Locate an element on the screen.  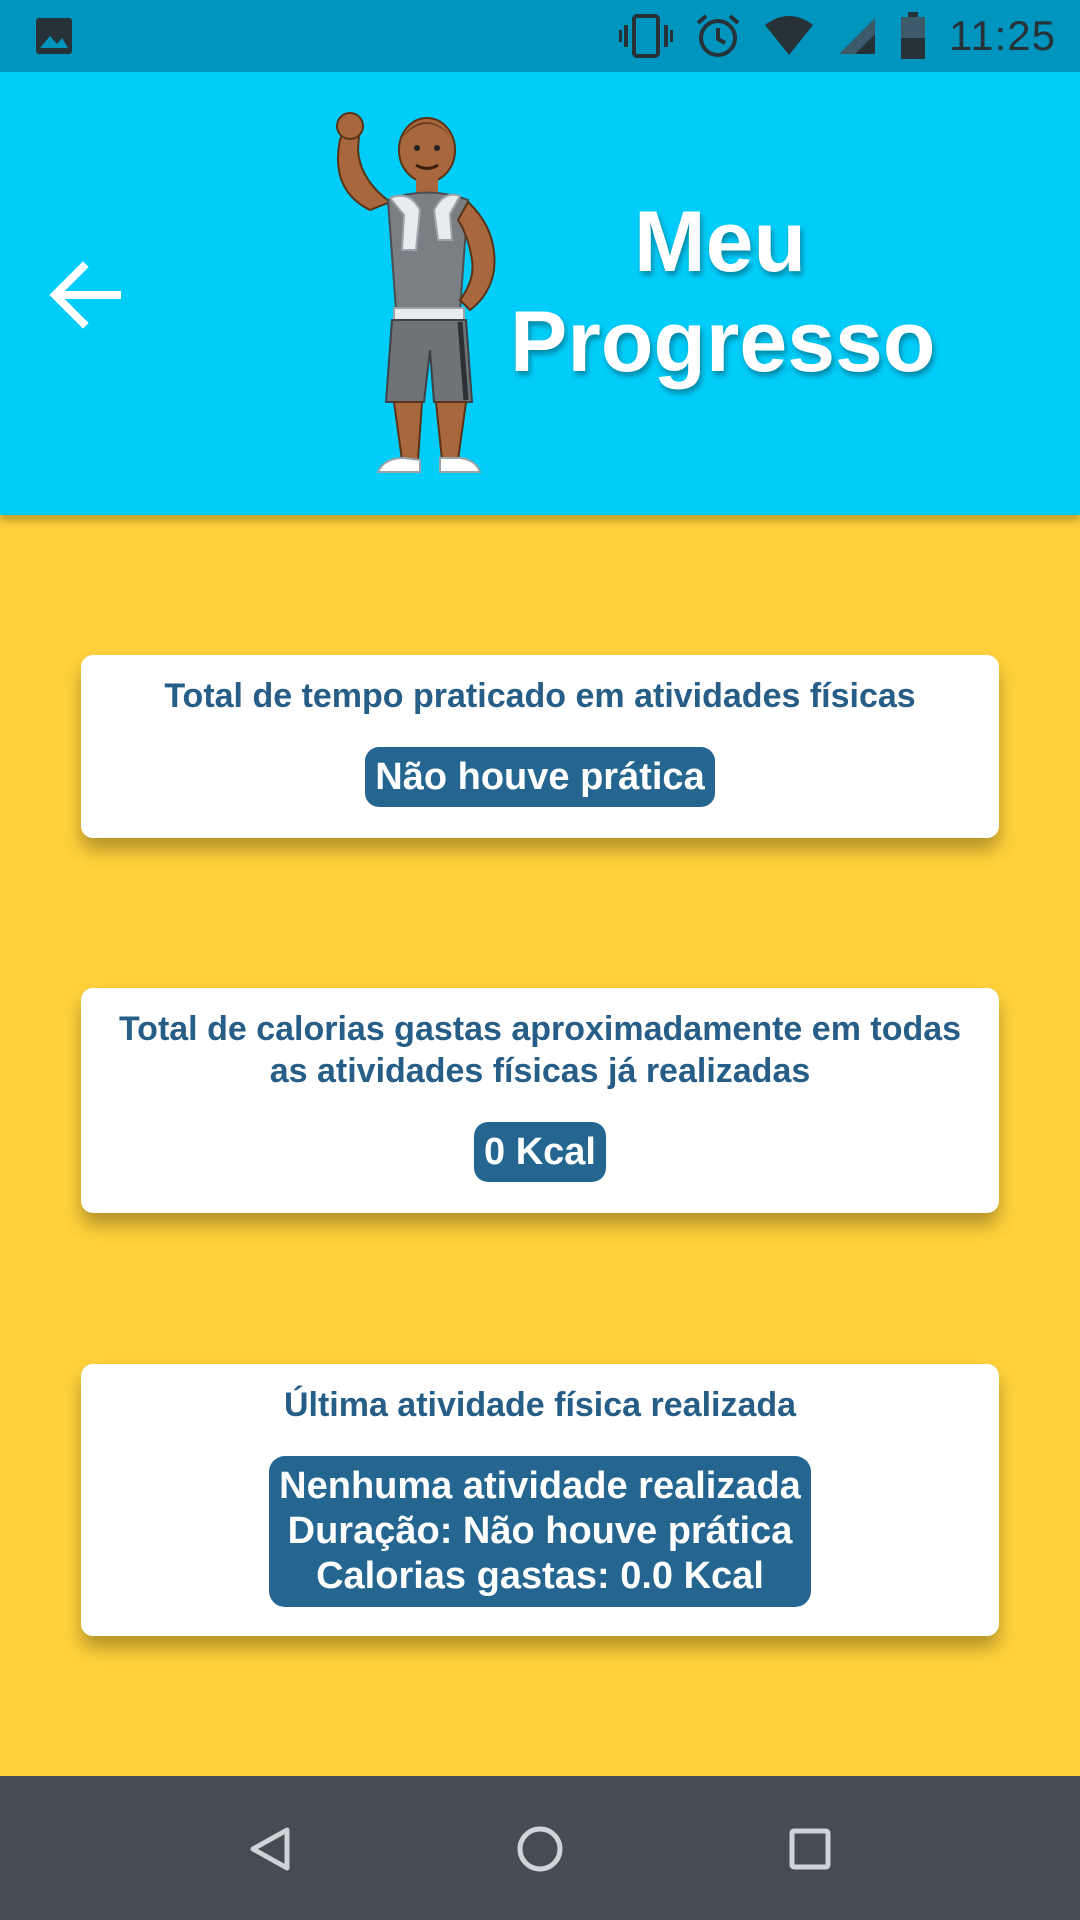
arrow-left-icon is located at coordinates (85, 297).